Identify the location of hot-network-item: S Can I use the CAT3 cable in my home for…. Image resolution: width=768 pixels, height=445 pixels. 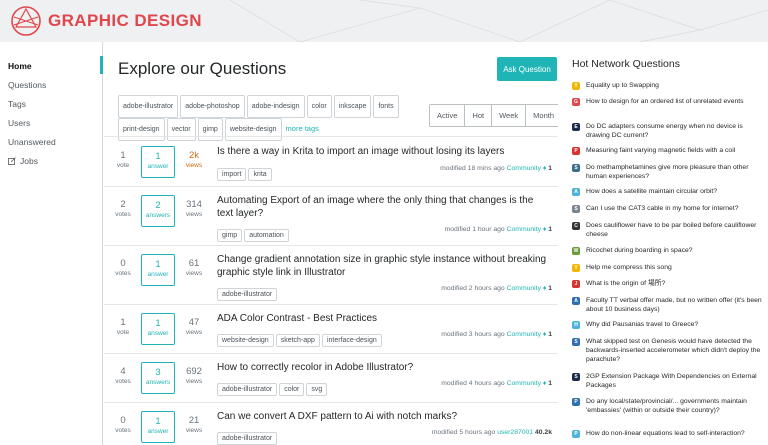
(668, 208).